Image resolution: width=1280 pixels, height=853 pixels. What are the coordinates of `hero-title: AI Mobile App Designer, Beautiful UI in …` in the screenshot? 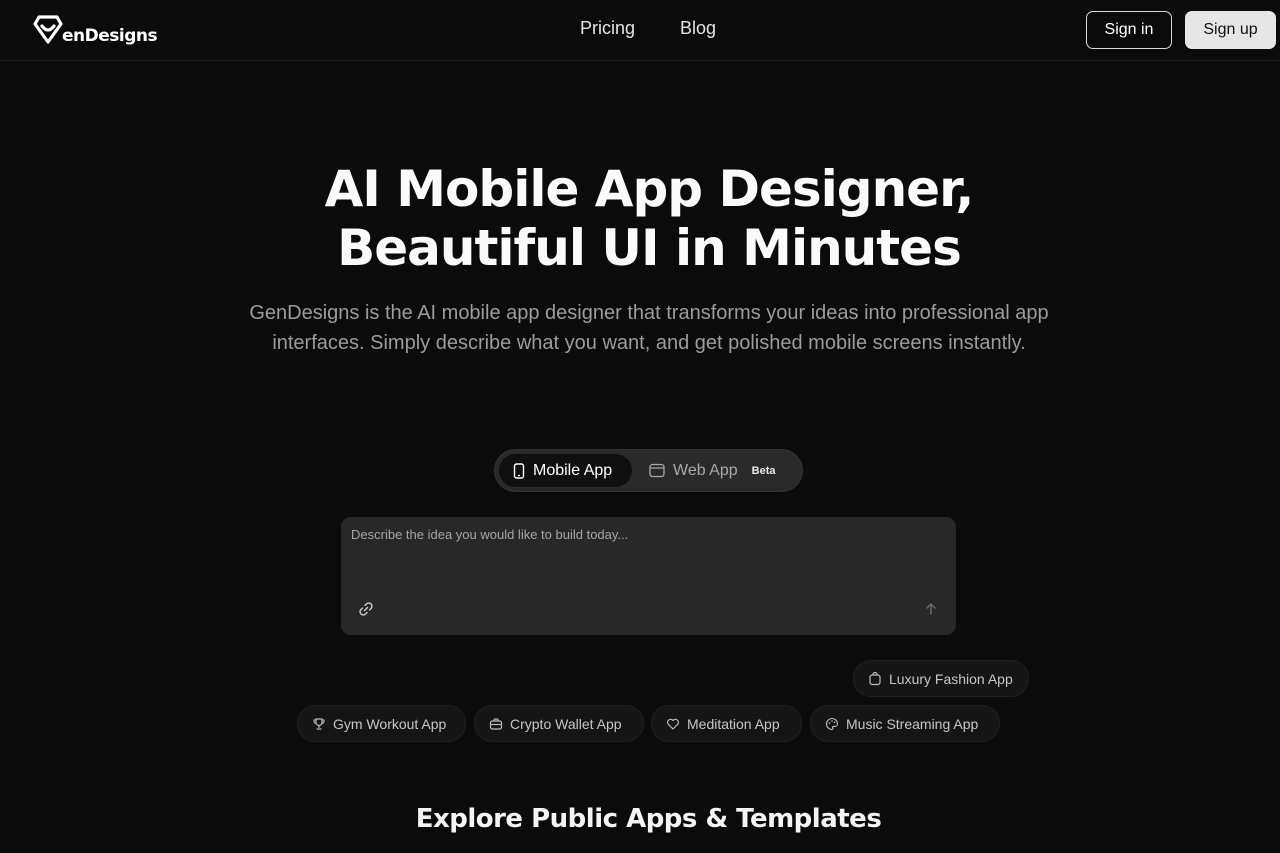 It's located at (640, 219).